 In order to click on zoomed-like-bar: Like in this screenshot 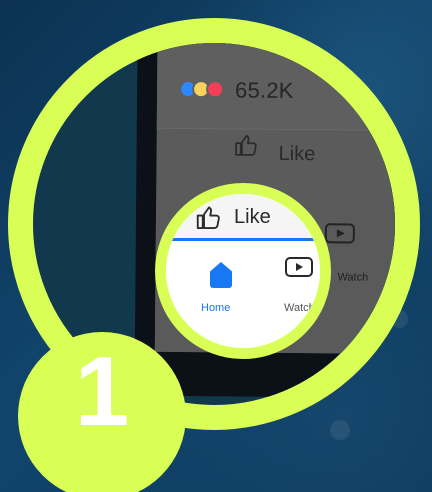, I will do `click(243, 217)`.